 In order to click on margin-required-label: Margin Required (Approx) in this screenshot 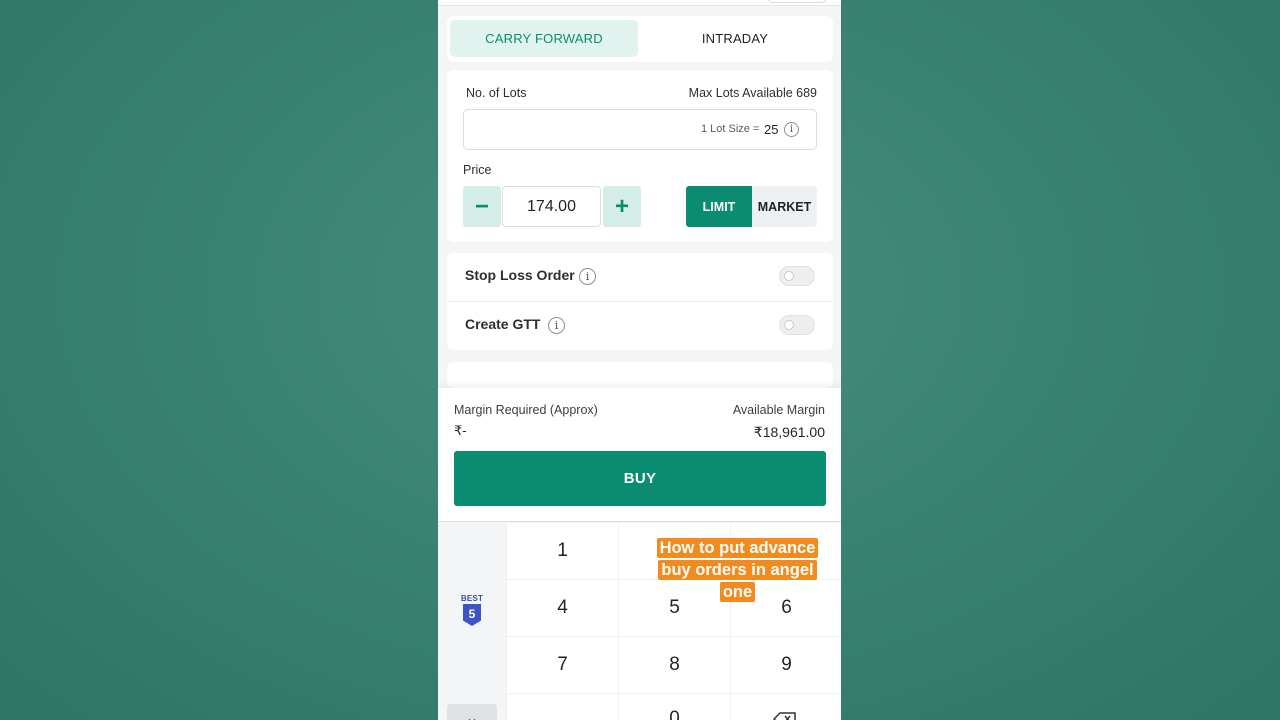, I will do `click(526, 410)`.